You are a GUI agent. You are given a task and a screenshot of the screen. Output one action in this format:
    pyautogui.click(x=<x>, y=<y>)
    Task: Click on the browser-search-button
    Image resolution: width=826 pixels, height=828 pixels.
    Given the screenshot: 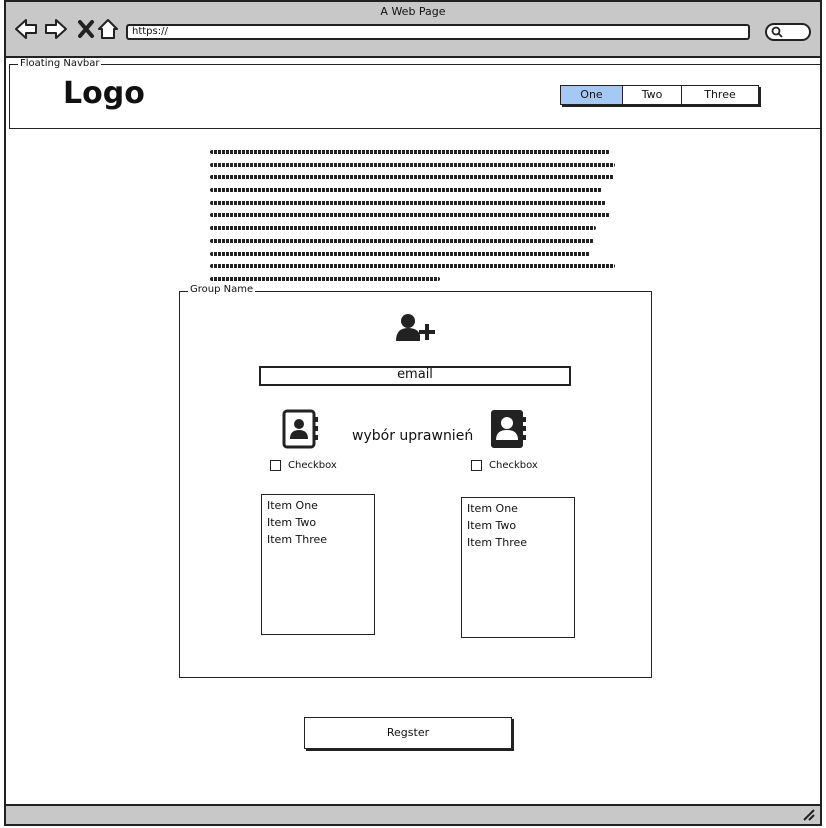 What is the action you would take?
    pyautogui.click(x=788, y=32)
    